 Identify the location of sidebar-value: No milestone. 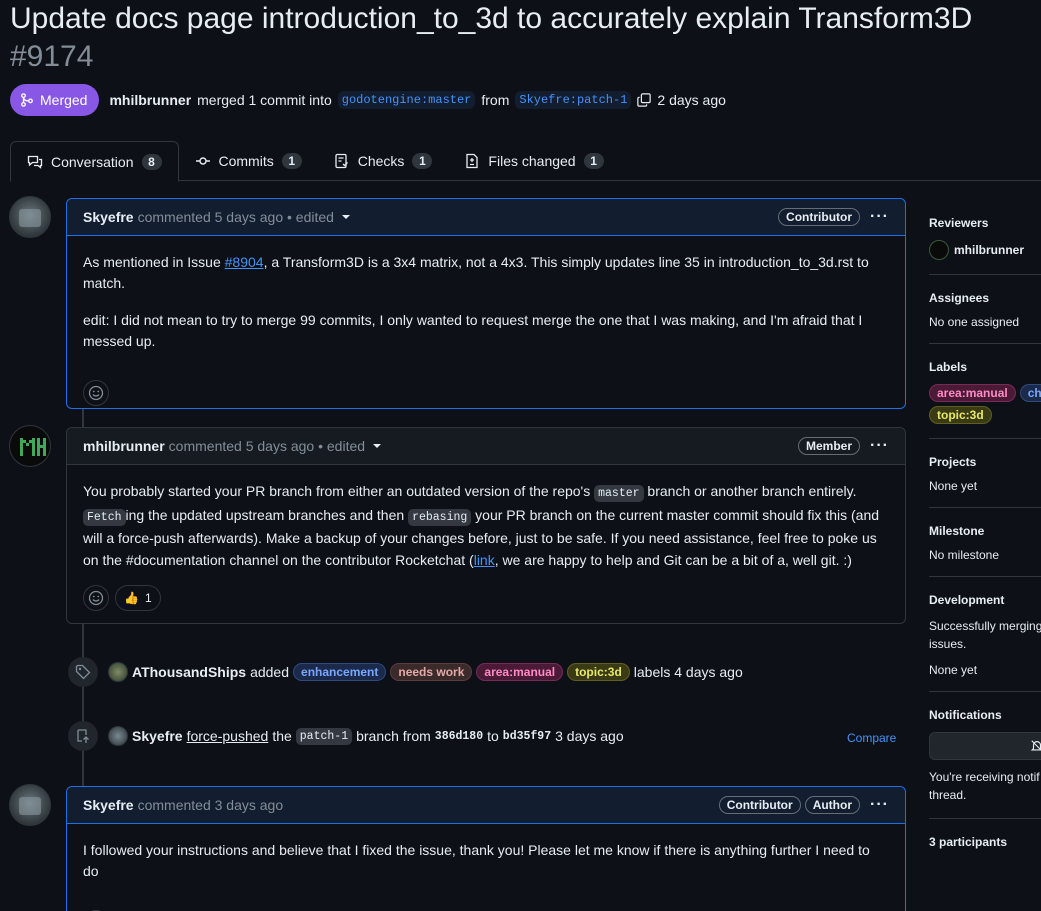
(964, 555).